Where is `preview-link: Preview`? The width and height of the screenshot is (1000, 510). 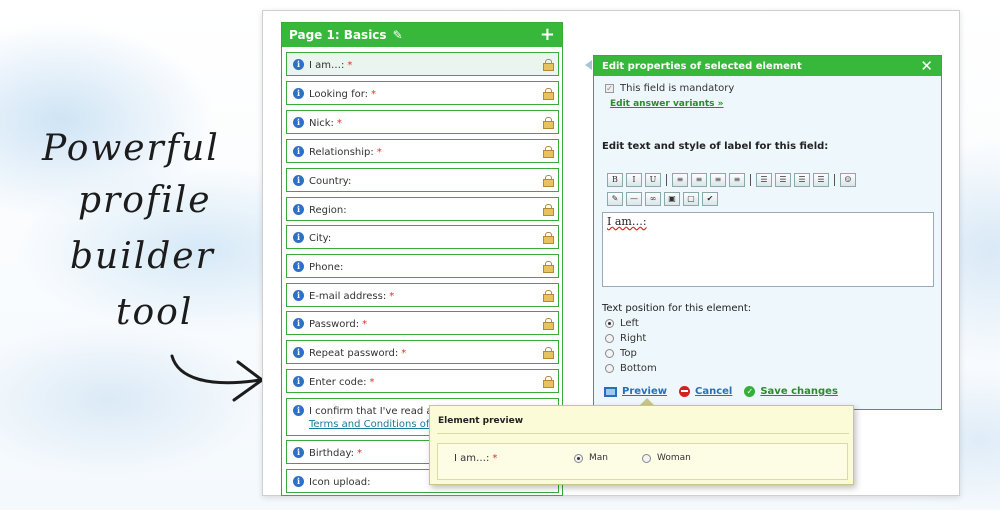 preview-link: Preview is located at coordinates (644, 391).